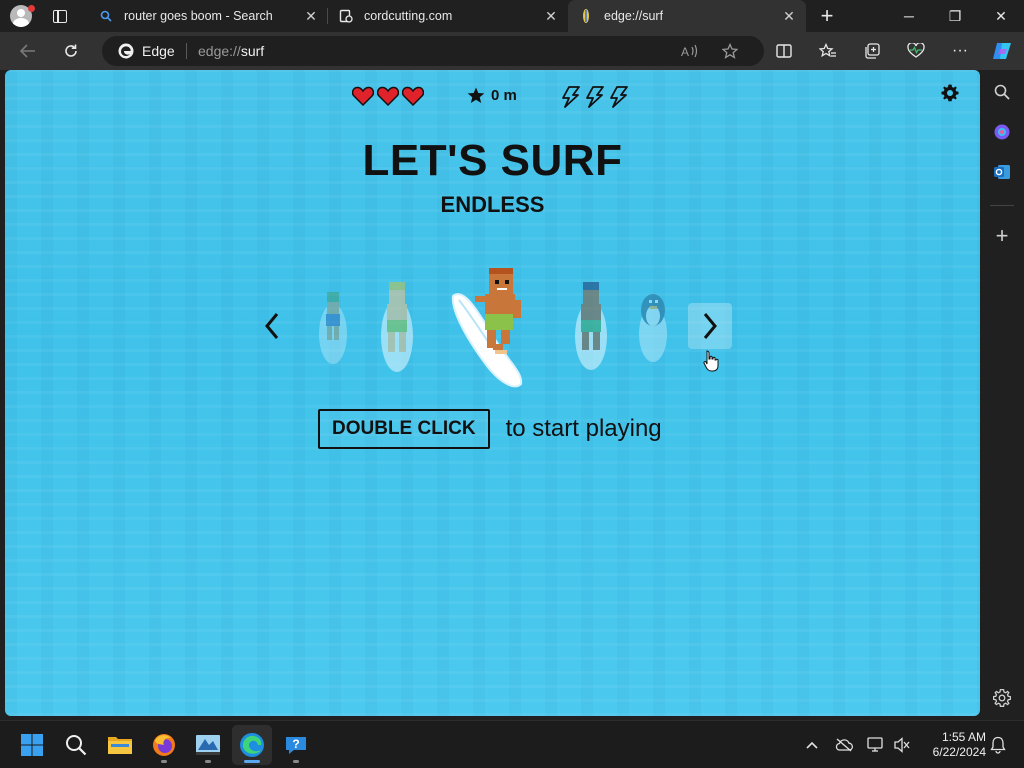 This screenshot has height=768, width=1024. I want to click on url-path: surf, so click(252, 51).